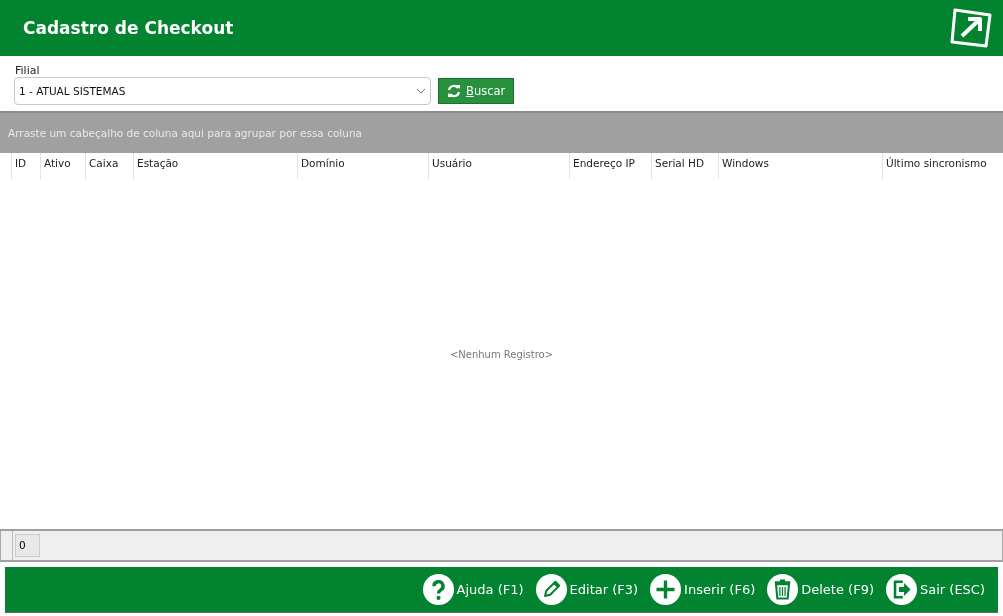  Describe the element at coordinates (362, 166) in the screenshot. I see `column-header: Domínio` at that location.